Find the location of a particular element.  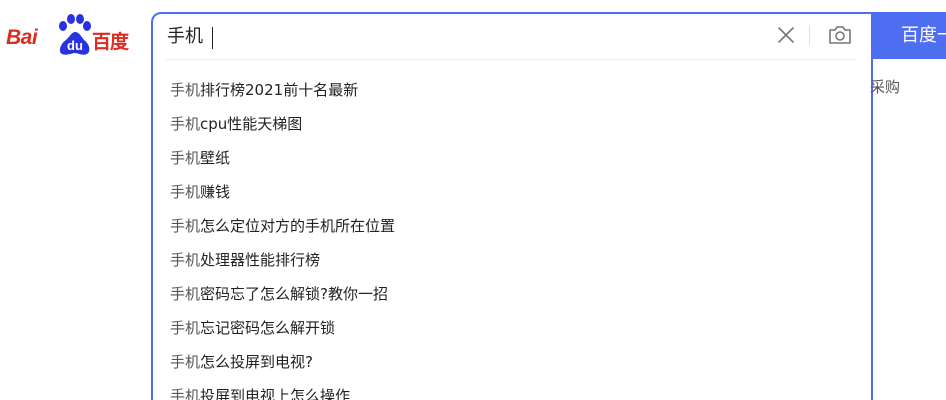

suggestion-completion-text: 密码忘了怎么解锁?教你一招 is located at coordinates (294, 294).